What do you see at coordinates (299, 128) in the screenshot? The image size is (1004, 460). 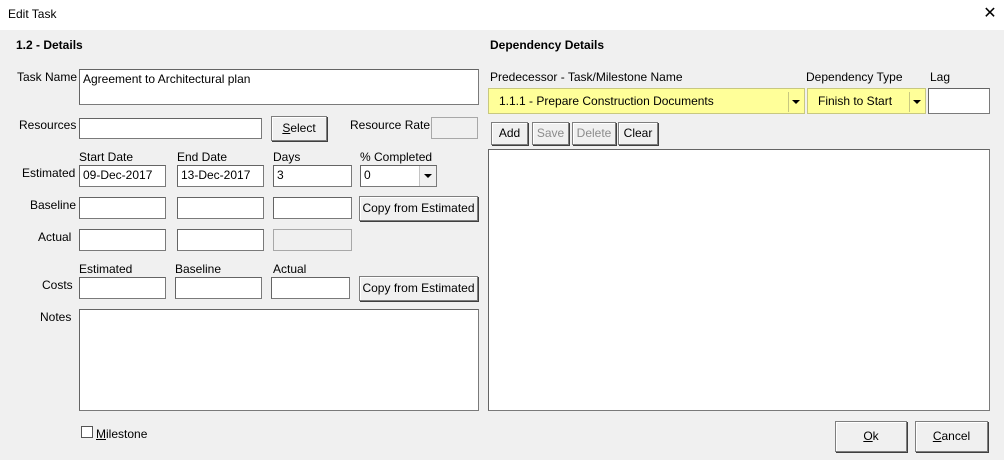 I see `select-button: Select` at bounding box center [299, 128].